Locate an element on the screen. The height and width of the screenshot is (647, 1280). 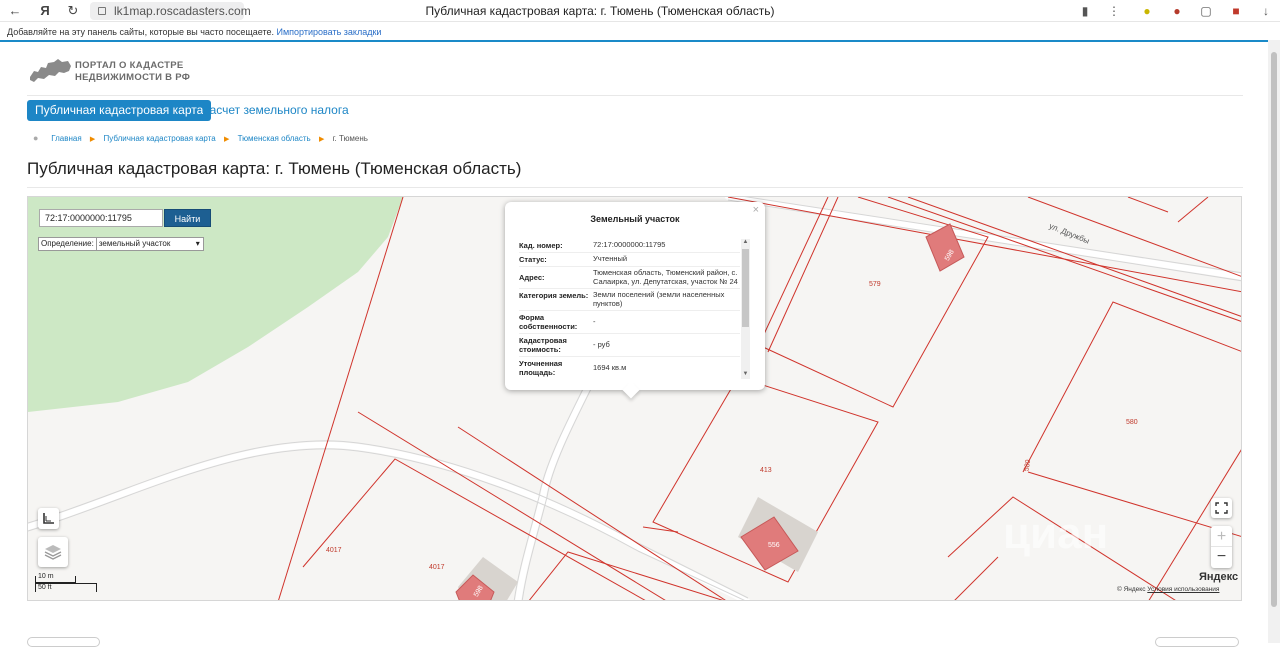
bookmark-icon: ▮ is located at coordinates (1085, 11).